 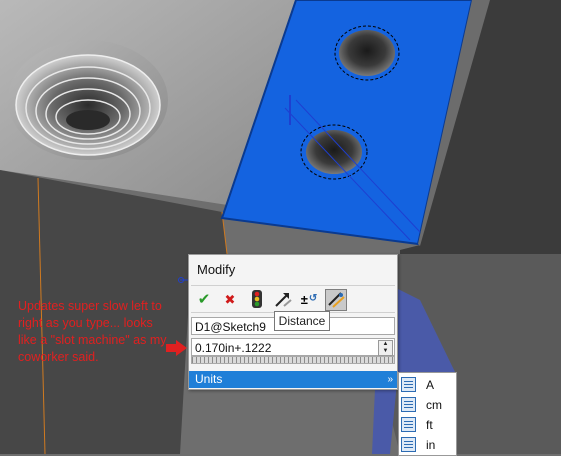 I want to click on unit-label: in, so click(x=431, y=444).